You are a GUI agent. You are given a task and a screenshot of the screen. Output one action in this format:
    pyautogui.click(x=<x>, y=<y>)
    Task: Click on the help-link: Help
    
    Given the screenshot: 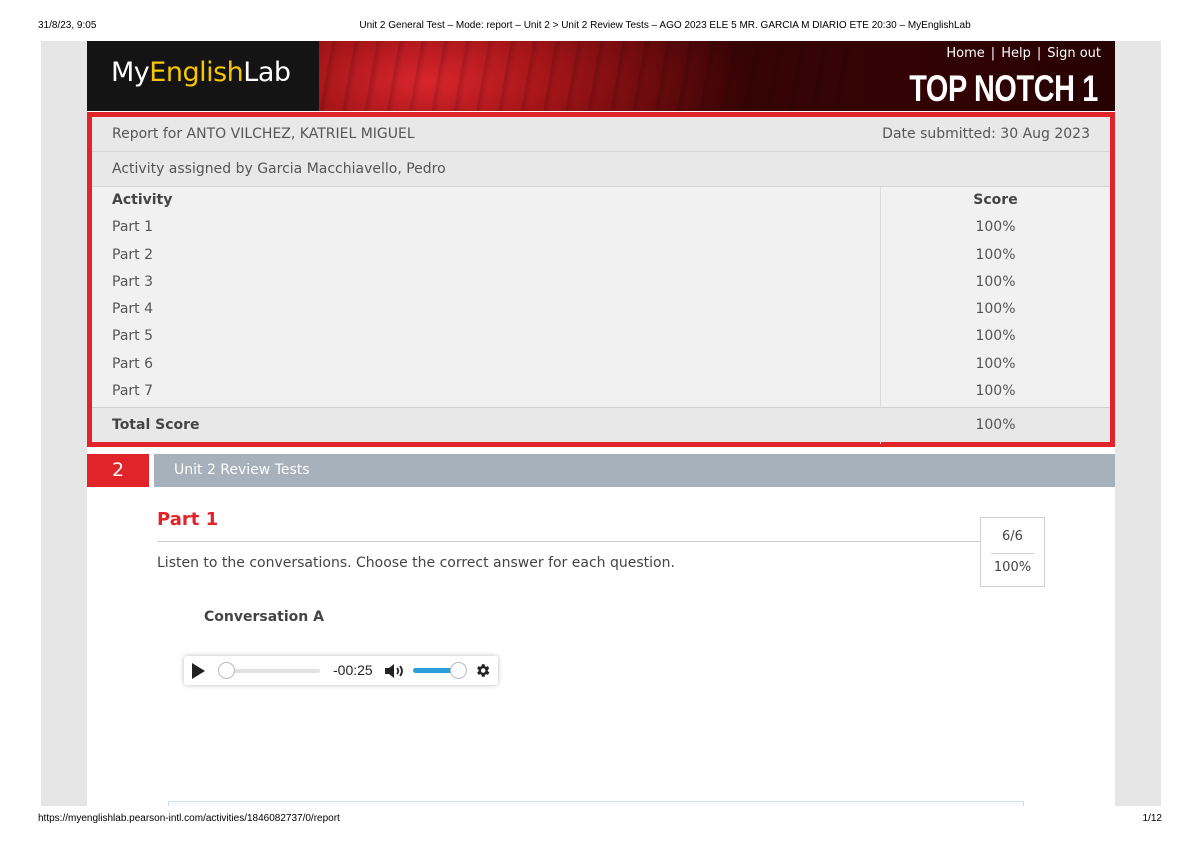 What is the action you would take?
    pyautogui.click(x=1016, y=53)
    